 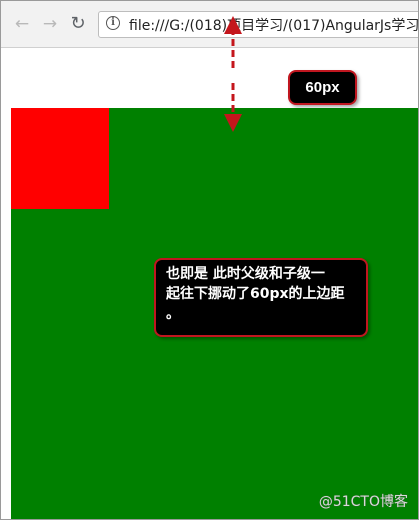 What do you see at coordinates (363, 502) in the screenshot?
I see `watermark: @51CTO博客` at bounding box center [363, 502].